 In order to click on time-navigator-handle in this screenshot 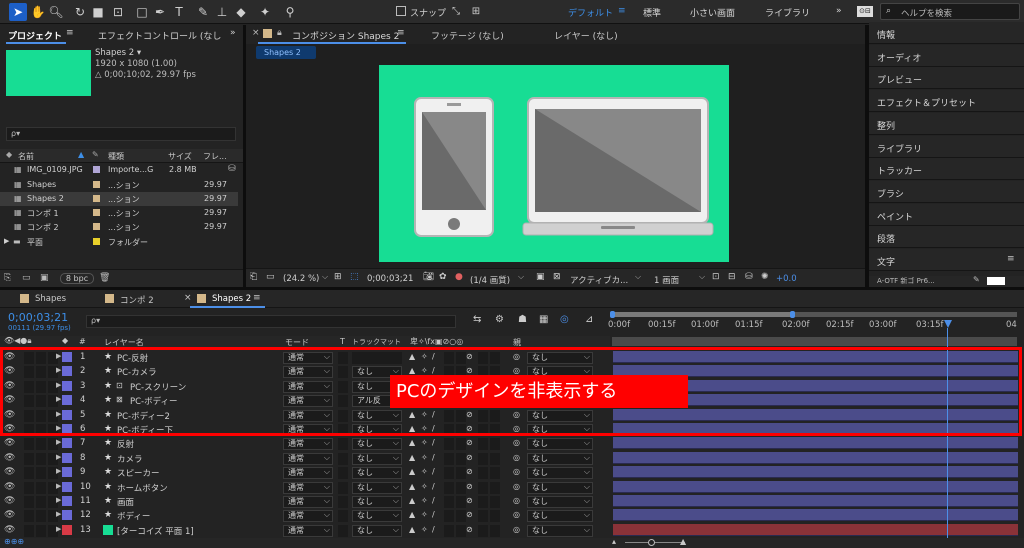, I will do `click(702, 314)`.